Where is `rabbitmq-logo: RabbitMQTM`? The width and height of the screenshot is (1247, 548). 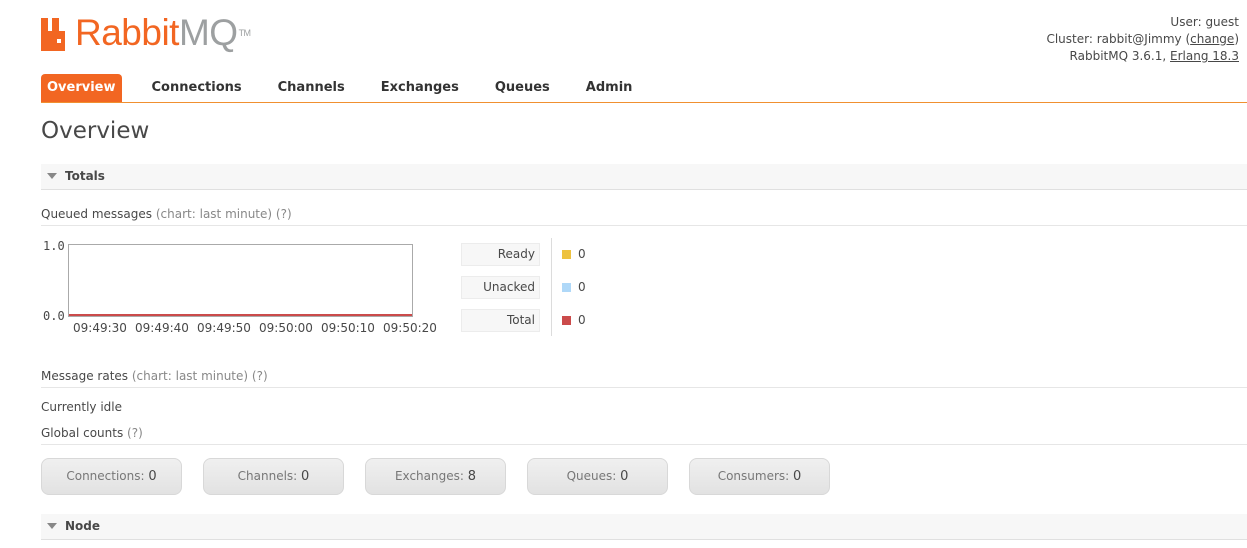 rabbitmq-logo: RabbitMQTM is located at coordinates (146, 32).